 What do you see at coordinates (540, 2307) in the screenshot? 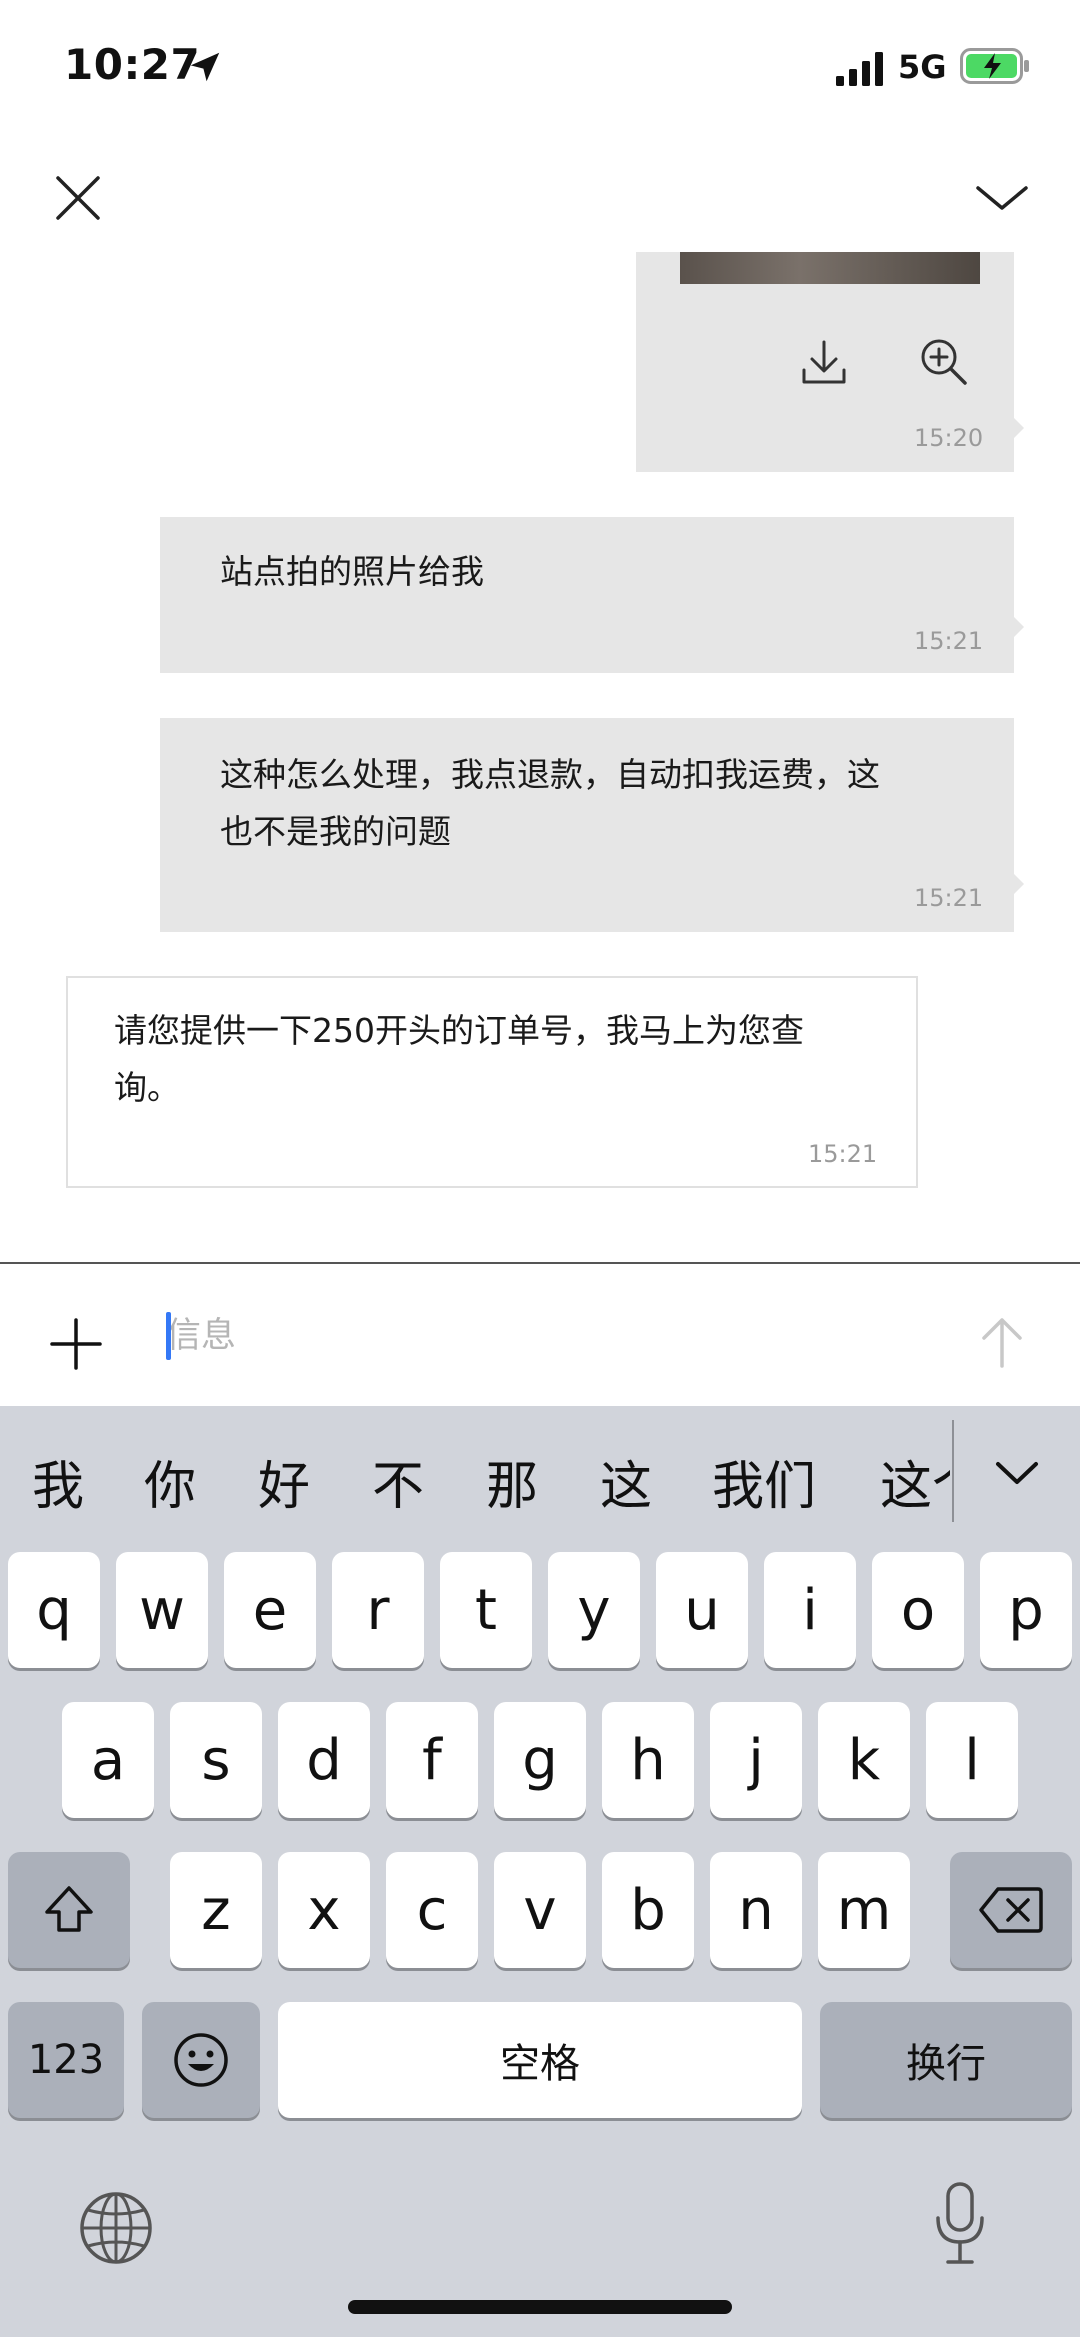
I see `home-indicator` at bounding box center [540, 2307].